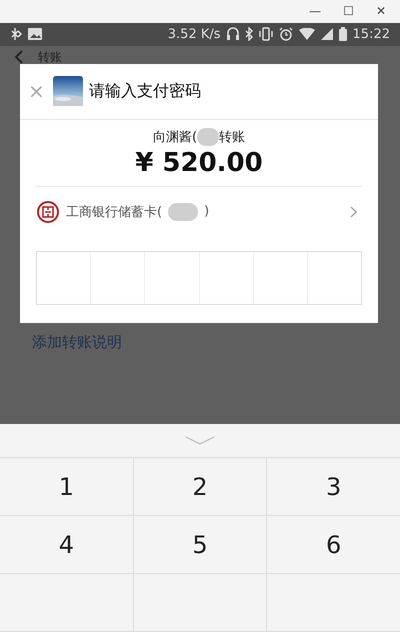 The height and width of the screenshot is (632, 400). What do you see at coordinates (232, 137) in the screenshot?
I see `recipient-label: 转账` at bounding box center [232, 137].